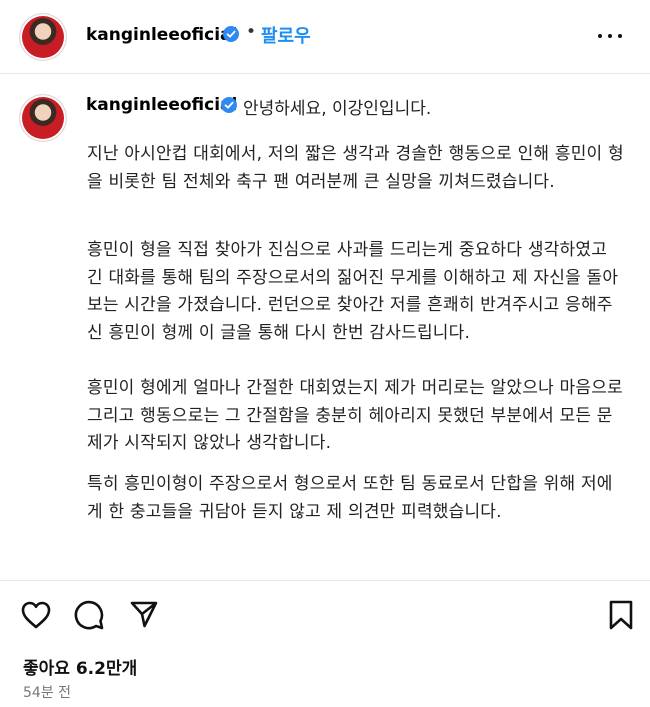 The height and width of the screenshot is (707, 650). Describe the element at coordinates (80, 666) in the screenshot. I see `likes-count: 좋아요 6.2만개` at that location.